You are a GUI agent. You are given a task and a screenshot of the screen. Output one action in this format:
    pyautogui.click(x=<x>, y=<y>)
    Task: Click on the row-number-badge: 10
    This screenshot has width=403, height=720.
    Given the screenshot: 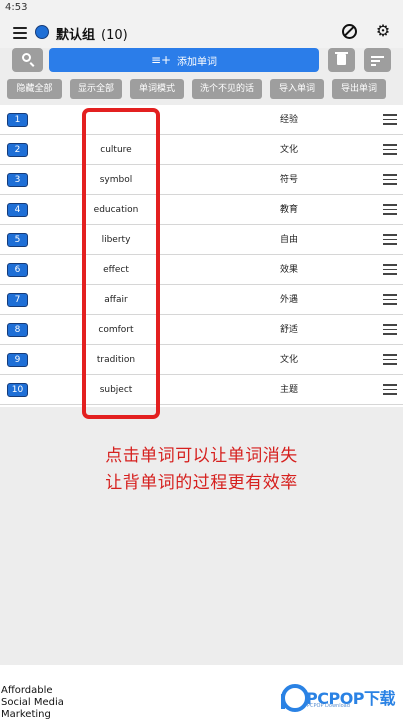 What is the action you would take?
    pyautogui.click(x=17, y=390)
    